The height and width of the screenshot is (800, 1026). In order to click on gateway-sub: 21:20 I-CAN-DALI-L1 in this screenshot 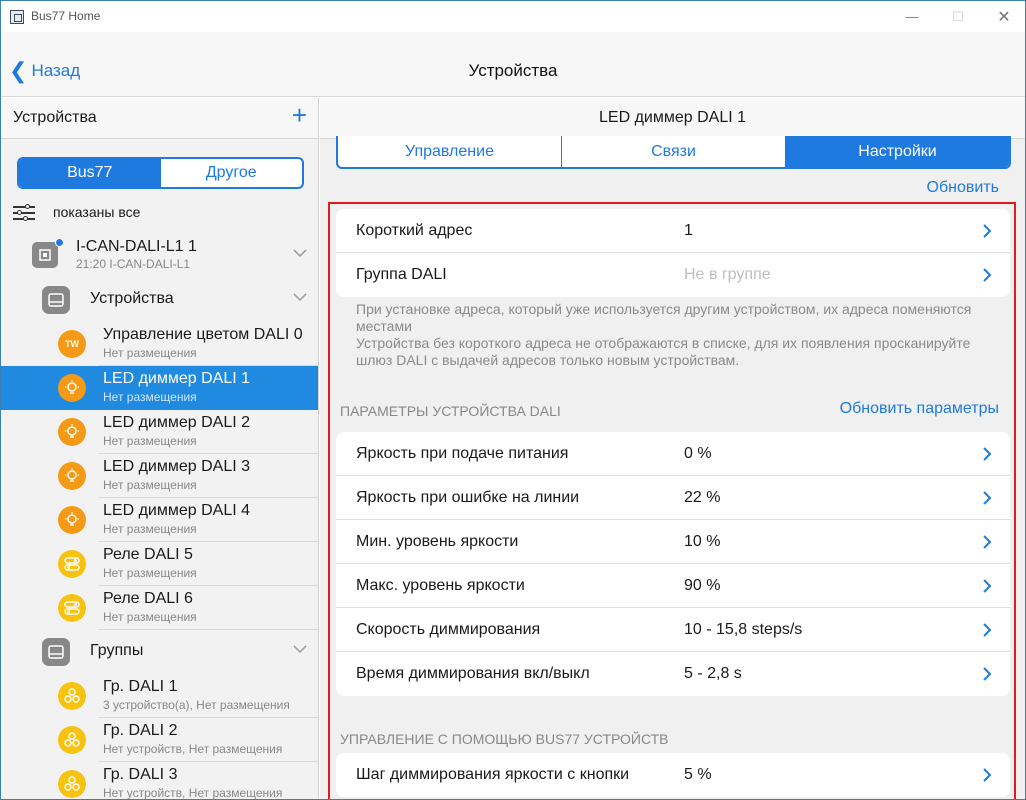, I will do `click(133, 264)`.